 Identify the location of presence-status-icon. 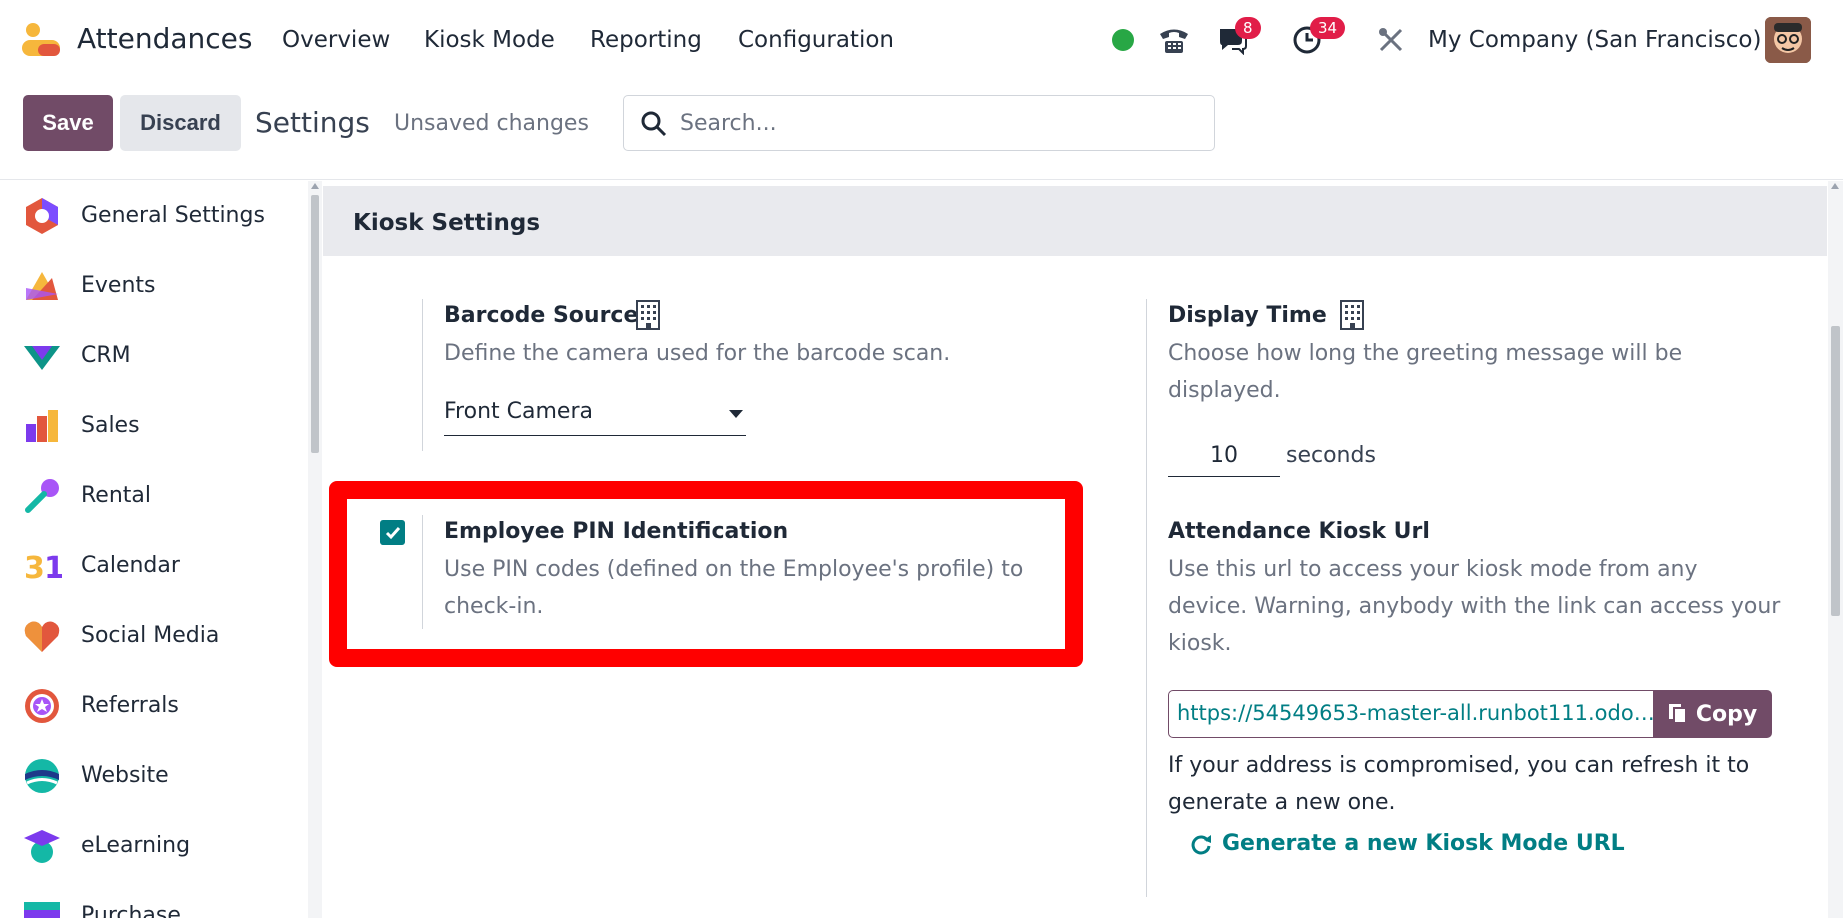
(1123, 40).